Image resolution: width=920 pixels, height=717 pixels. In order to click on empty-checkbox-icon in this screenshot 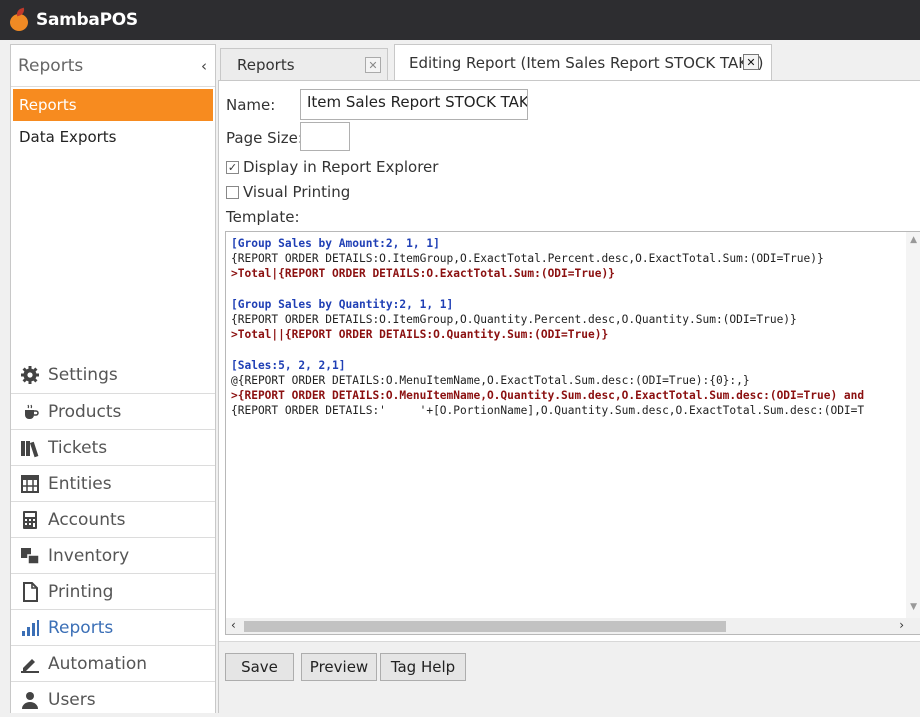, I will do `click(232, 192)`.